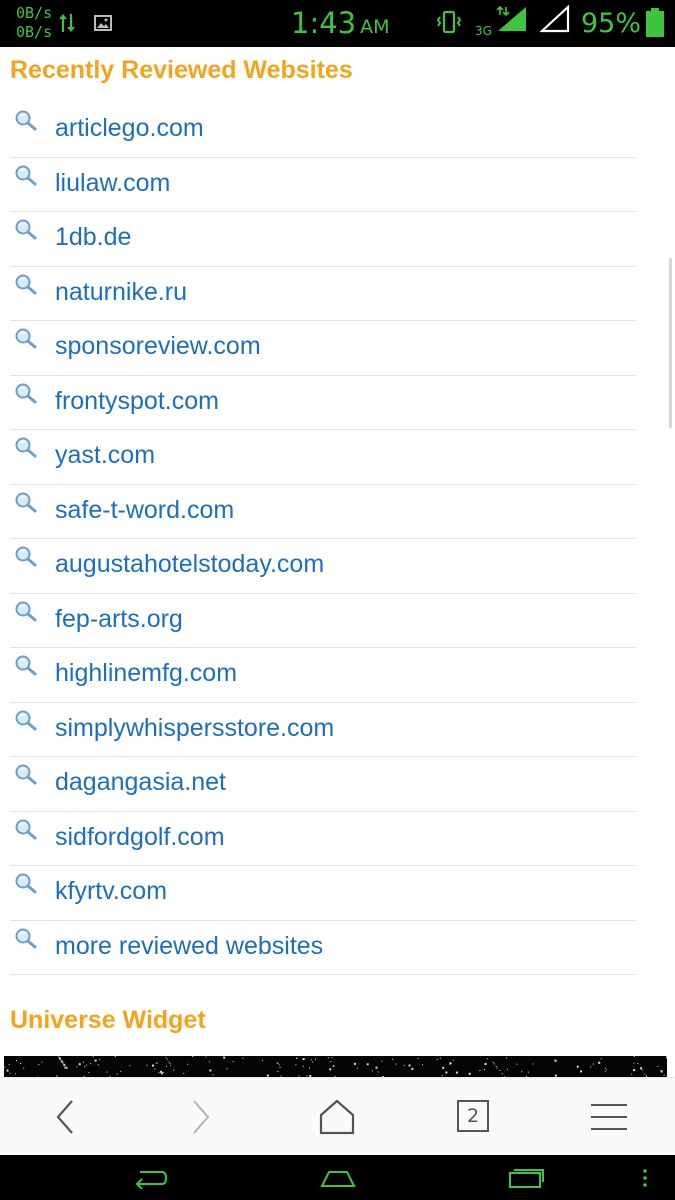 The image size is (675, 1200). What do you see at coordinates (121, 292) in the screenshot?
I see `website-link: naturnike.ru` at bounding box center [121, 292].